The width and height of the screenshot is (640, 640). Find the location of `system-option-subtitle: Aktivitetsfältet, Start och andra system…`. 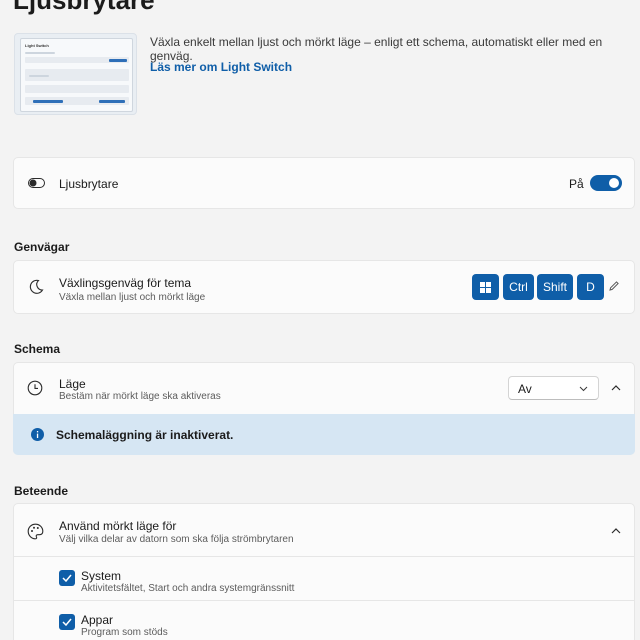

system-option-subtitle: Aktivitetsfältet, Start och andra system… is located at coordinates (188, 588).